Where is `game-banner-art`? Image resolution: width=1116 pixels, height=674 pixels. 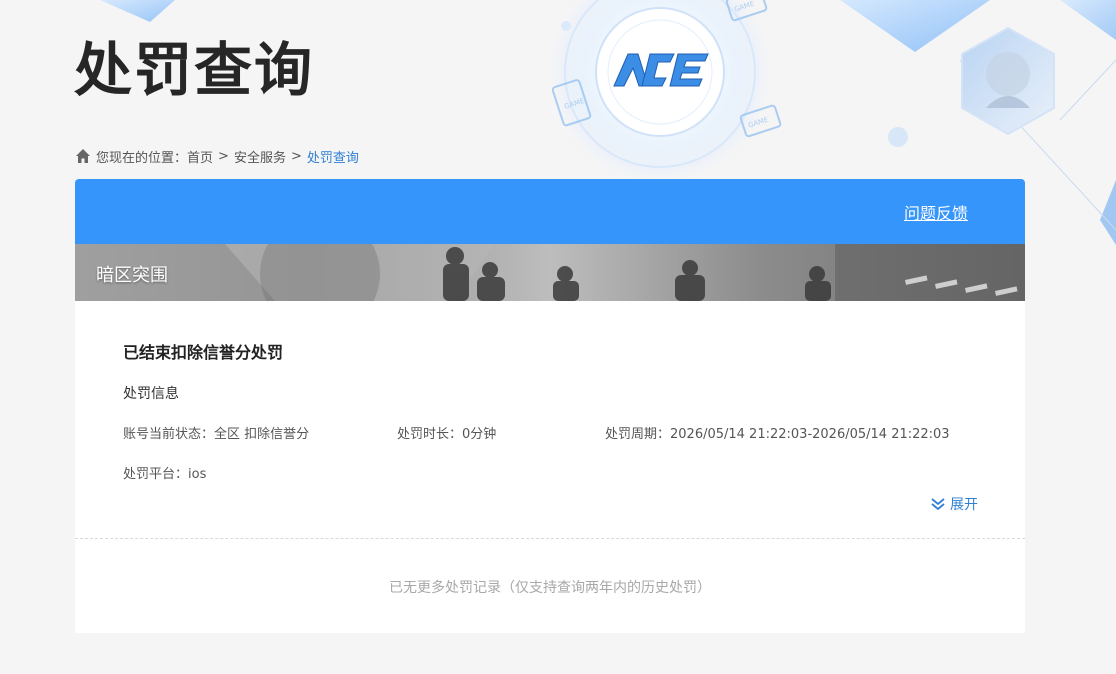 game-banner-art is located at coordinates (550, 272).